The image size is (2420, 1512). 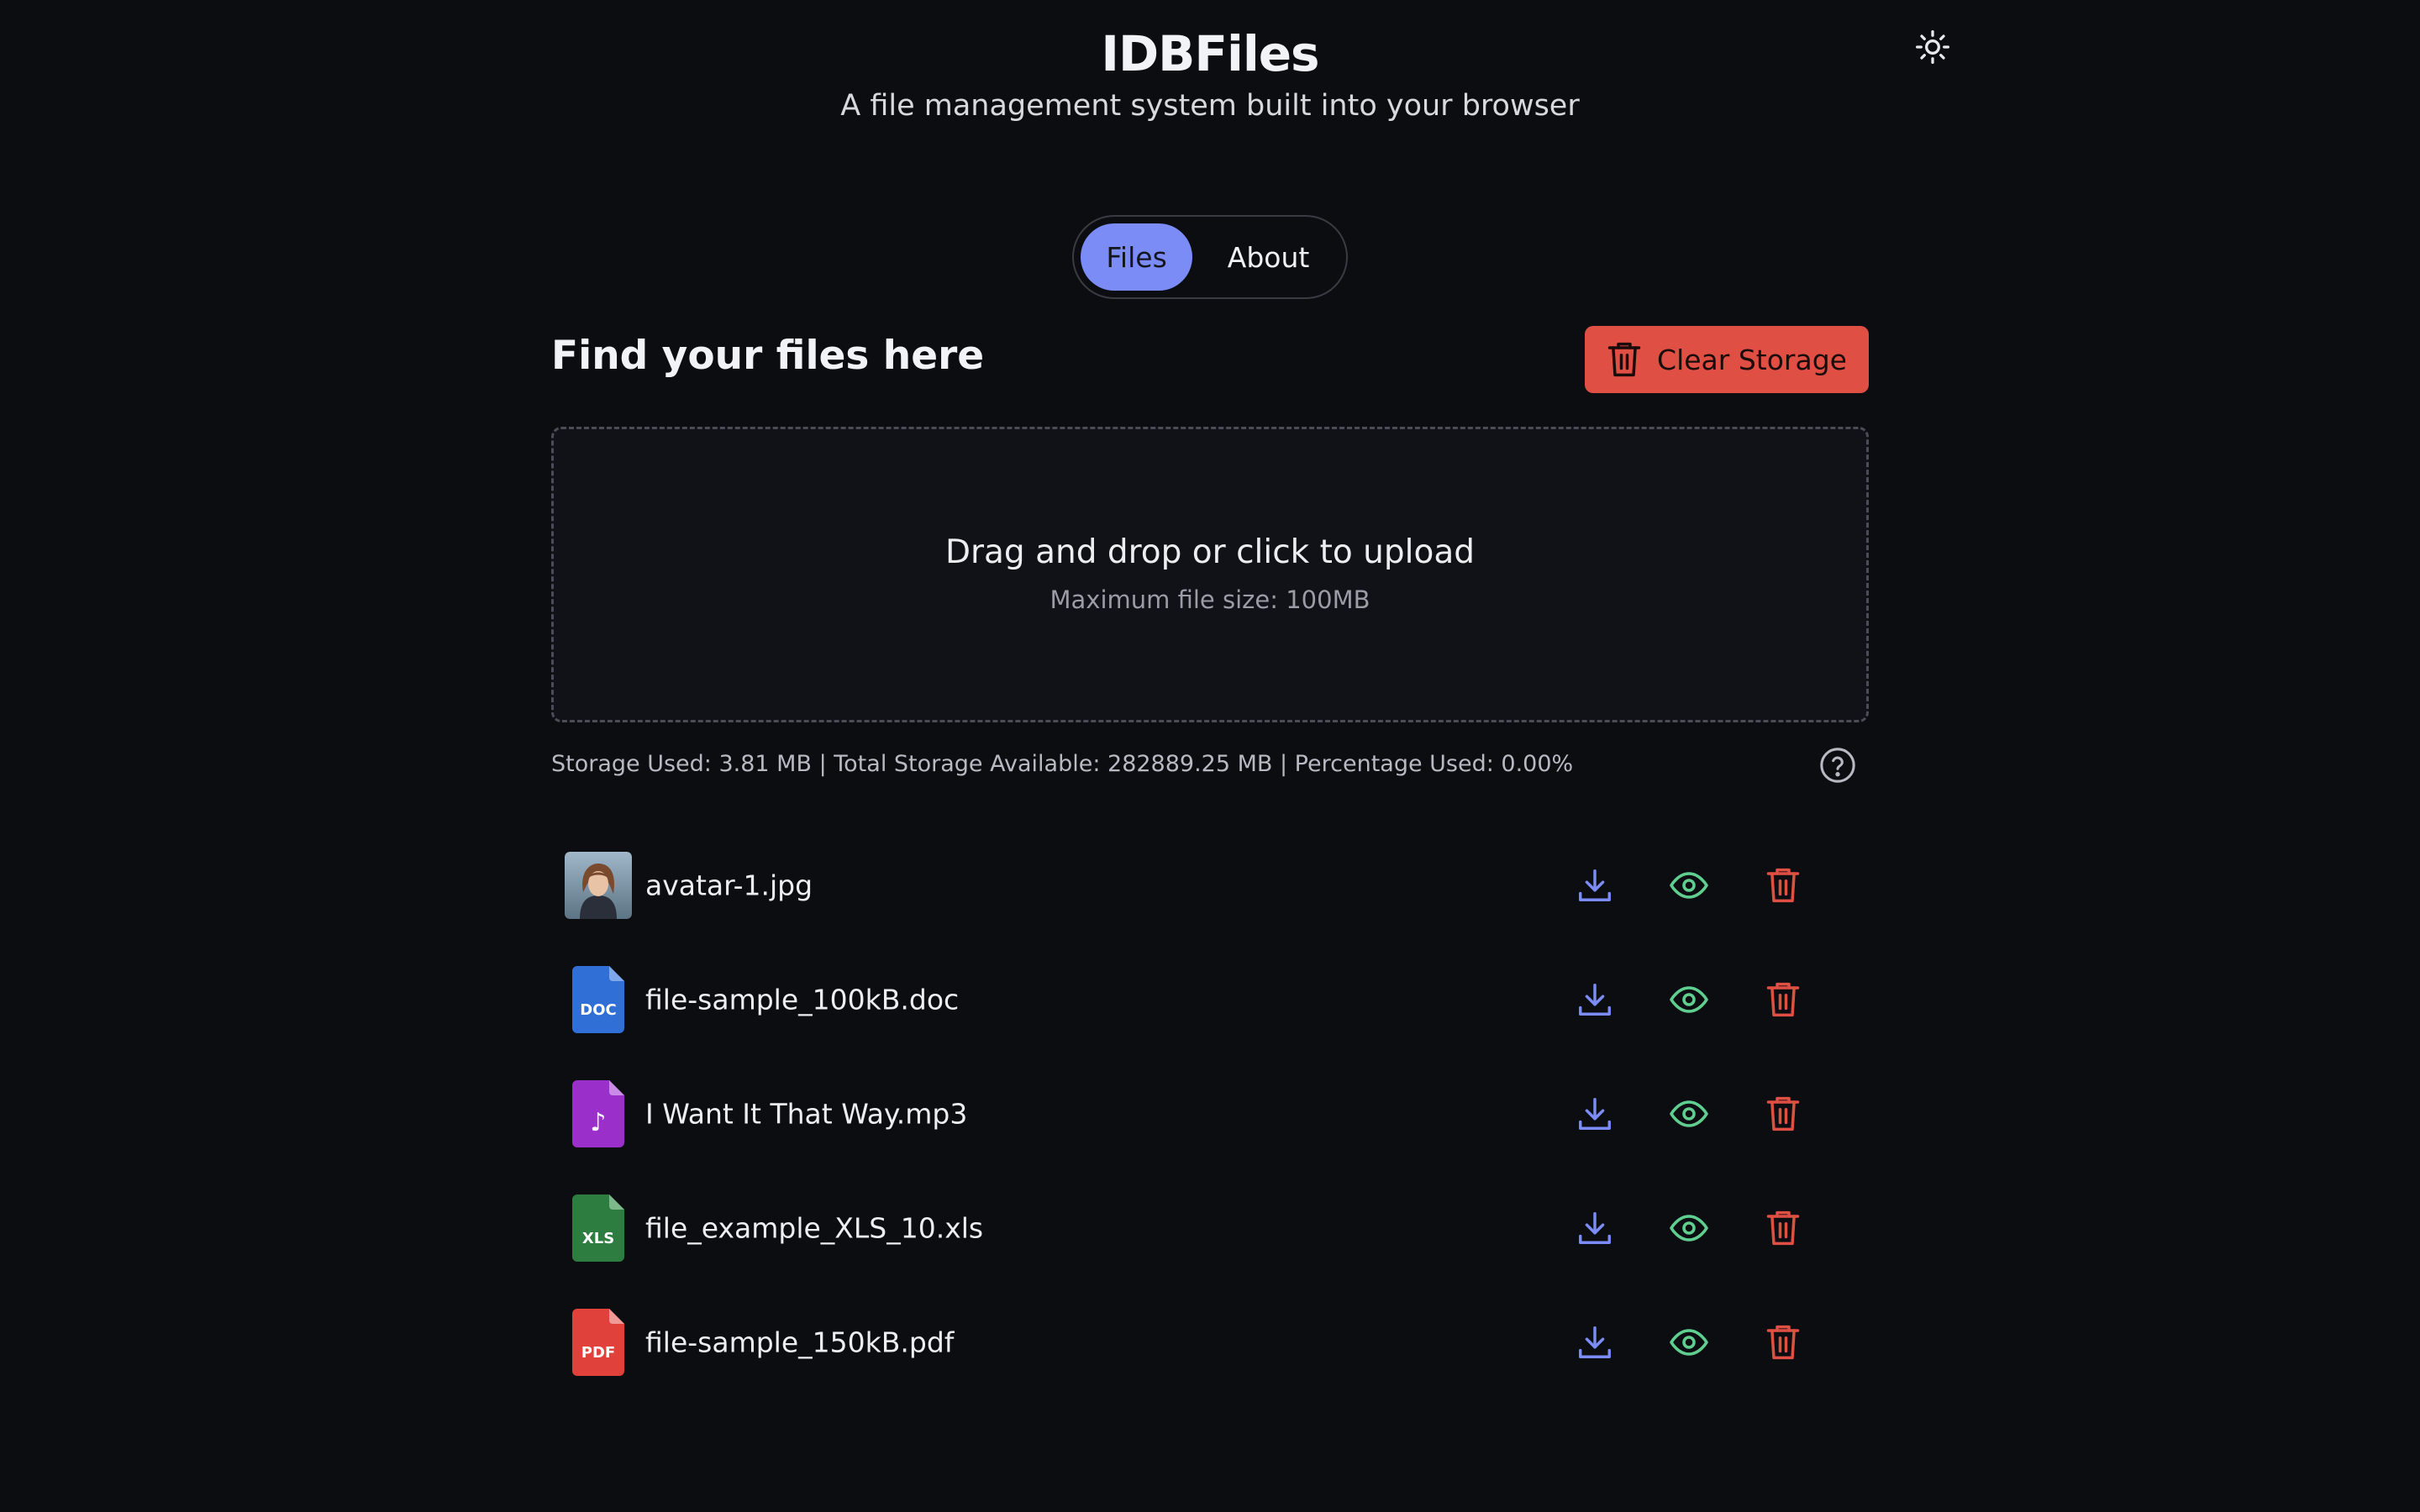 What do you see at coordinates (806, 1114) in the screenshot?
I see `file-name: I Want It That Way.mp3` at bounding box center [806, 1114].